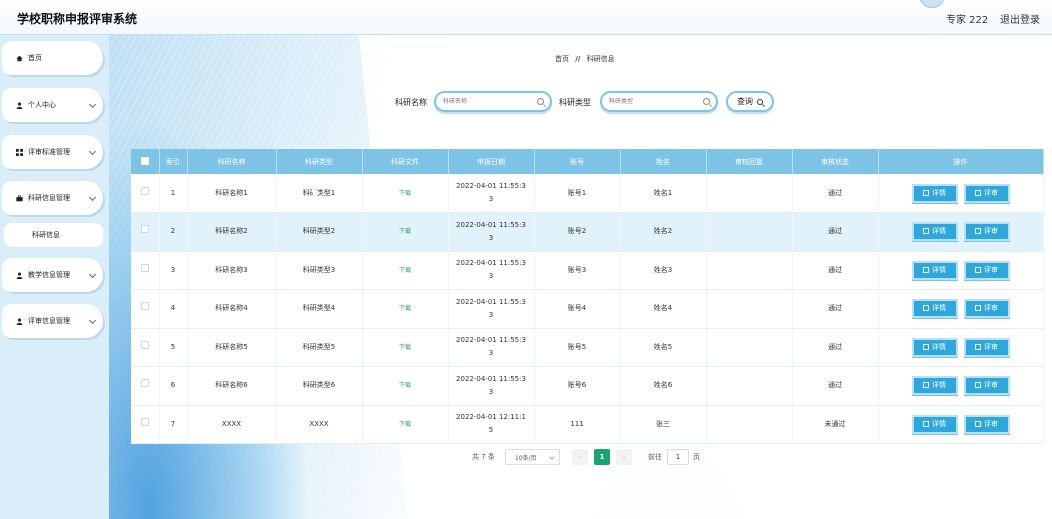 The width and height of the screenshot is (1052, 519). I want to click on logout-button: 退出登录, so click(1020, 18).